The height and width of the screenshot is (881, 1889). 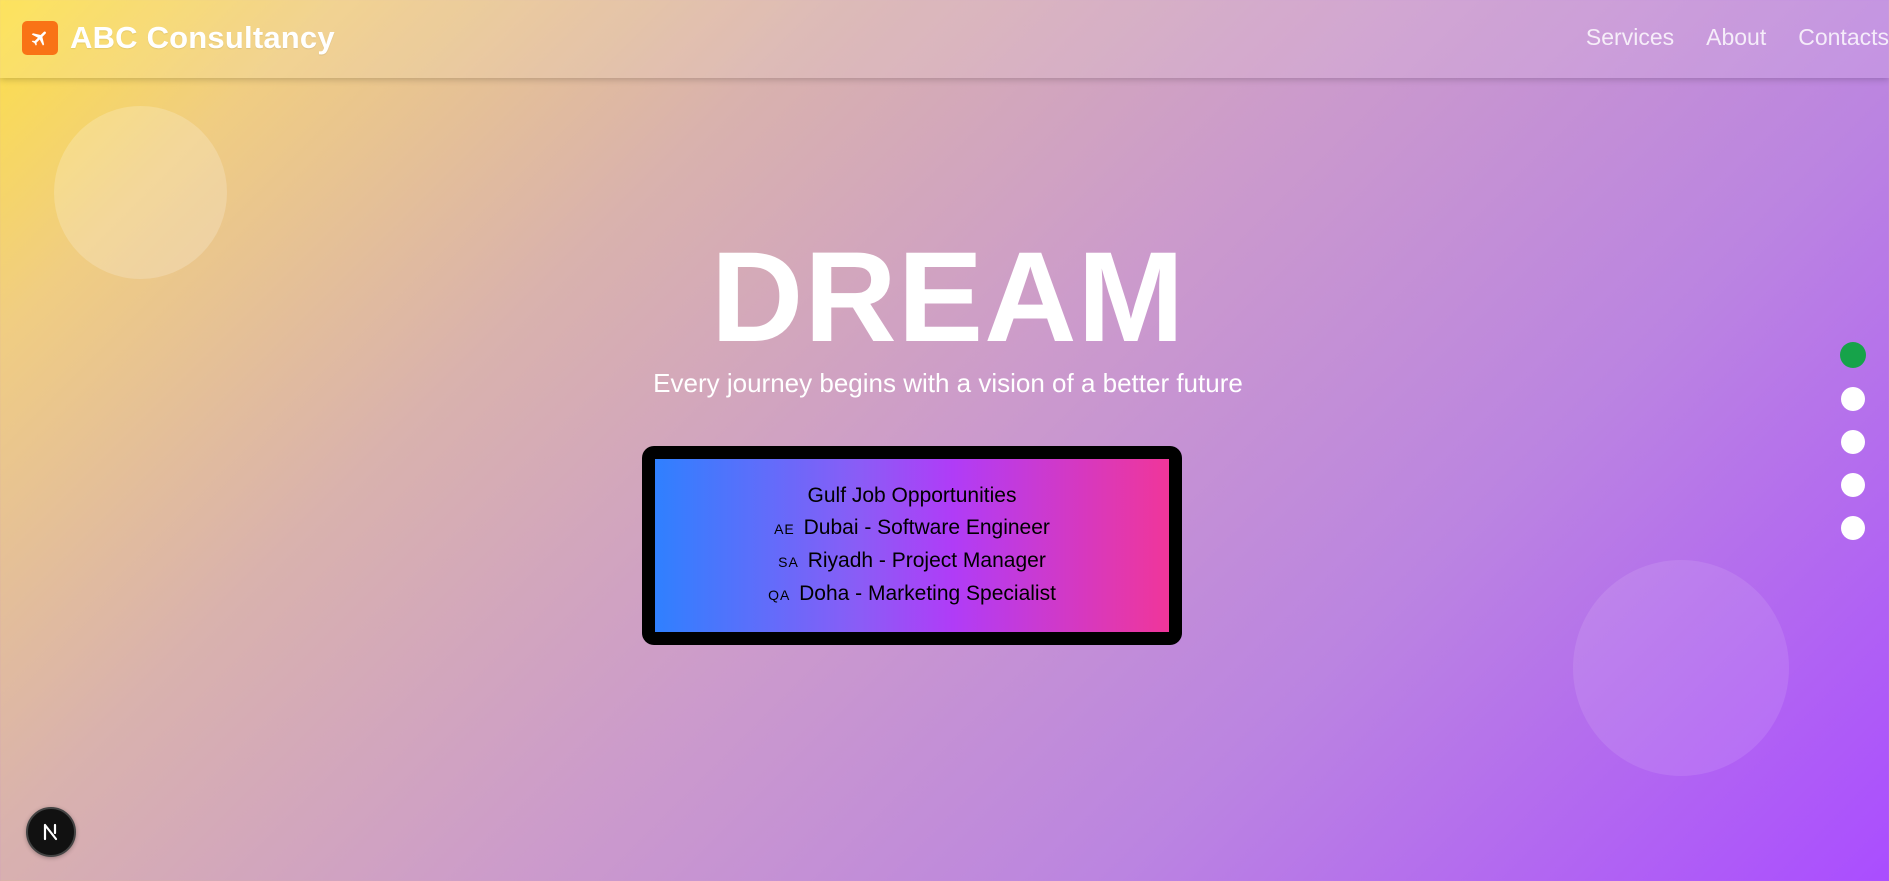 I want to click on job-text: Dubai - Software Engineer, so click(x=926, y=527).